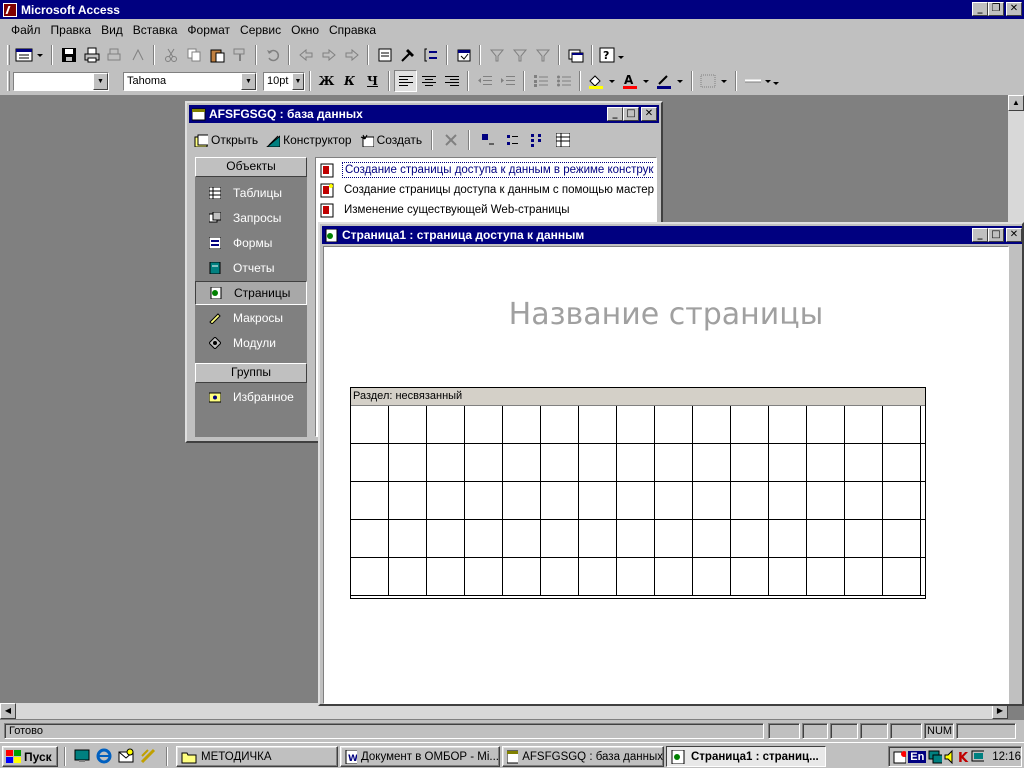 This screenshot has height=768, width=1024. Describe the element at coordinates (714, 81) in the screenshot. I see `special-effect-icon` at that location.